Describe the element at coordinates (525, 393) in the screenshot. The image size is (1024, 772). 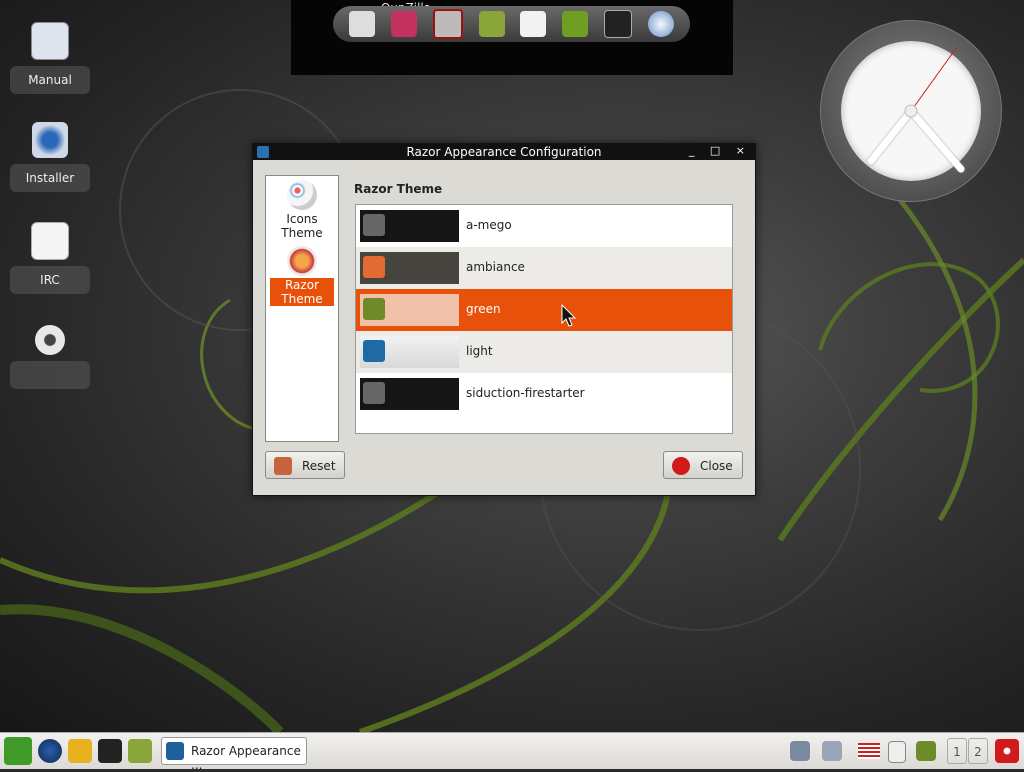
I see `theme-name: siduction-firestarter` at that location.